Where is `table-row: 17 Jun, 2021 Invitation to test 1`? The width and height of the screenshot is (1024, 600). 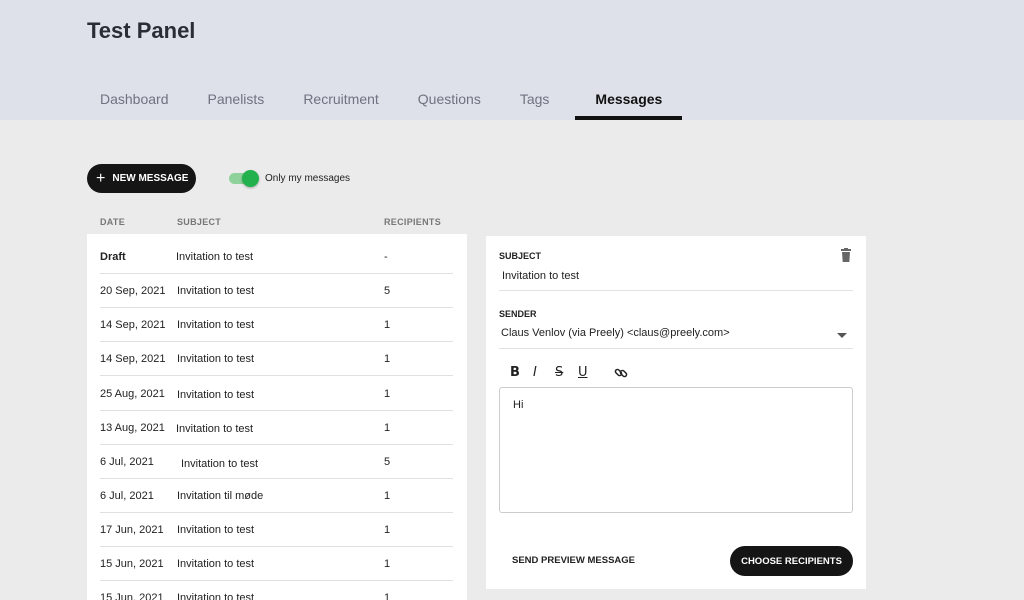
table-row: 17 Jun, 2021 Invitation to test 1 is located at coordinates (276, 530).